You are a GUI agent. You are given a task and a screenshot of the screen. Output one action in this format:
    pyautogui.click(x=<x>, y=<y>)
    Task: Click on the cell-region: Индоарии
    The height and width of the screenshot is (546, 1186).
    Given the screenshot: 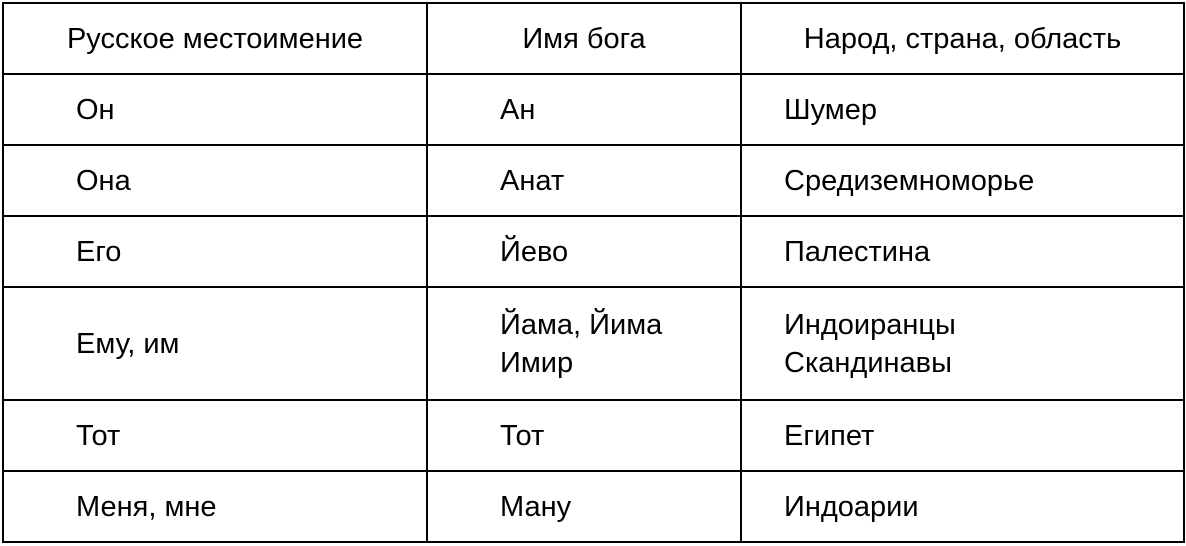 What is the action you would take?
    pyautogui.click(x=962, y=506)
    